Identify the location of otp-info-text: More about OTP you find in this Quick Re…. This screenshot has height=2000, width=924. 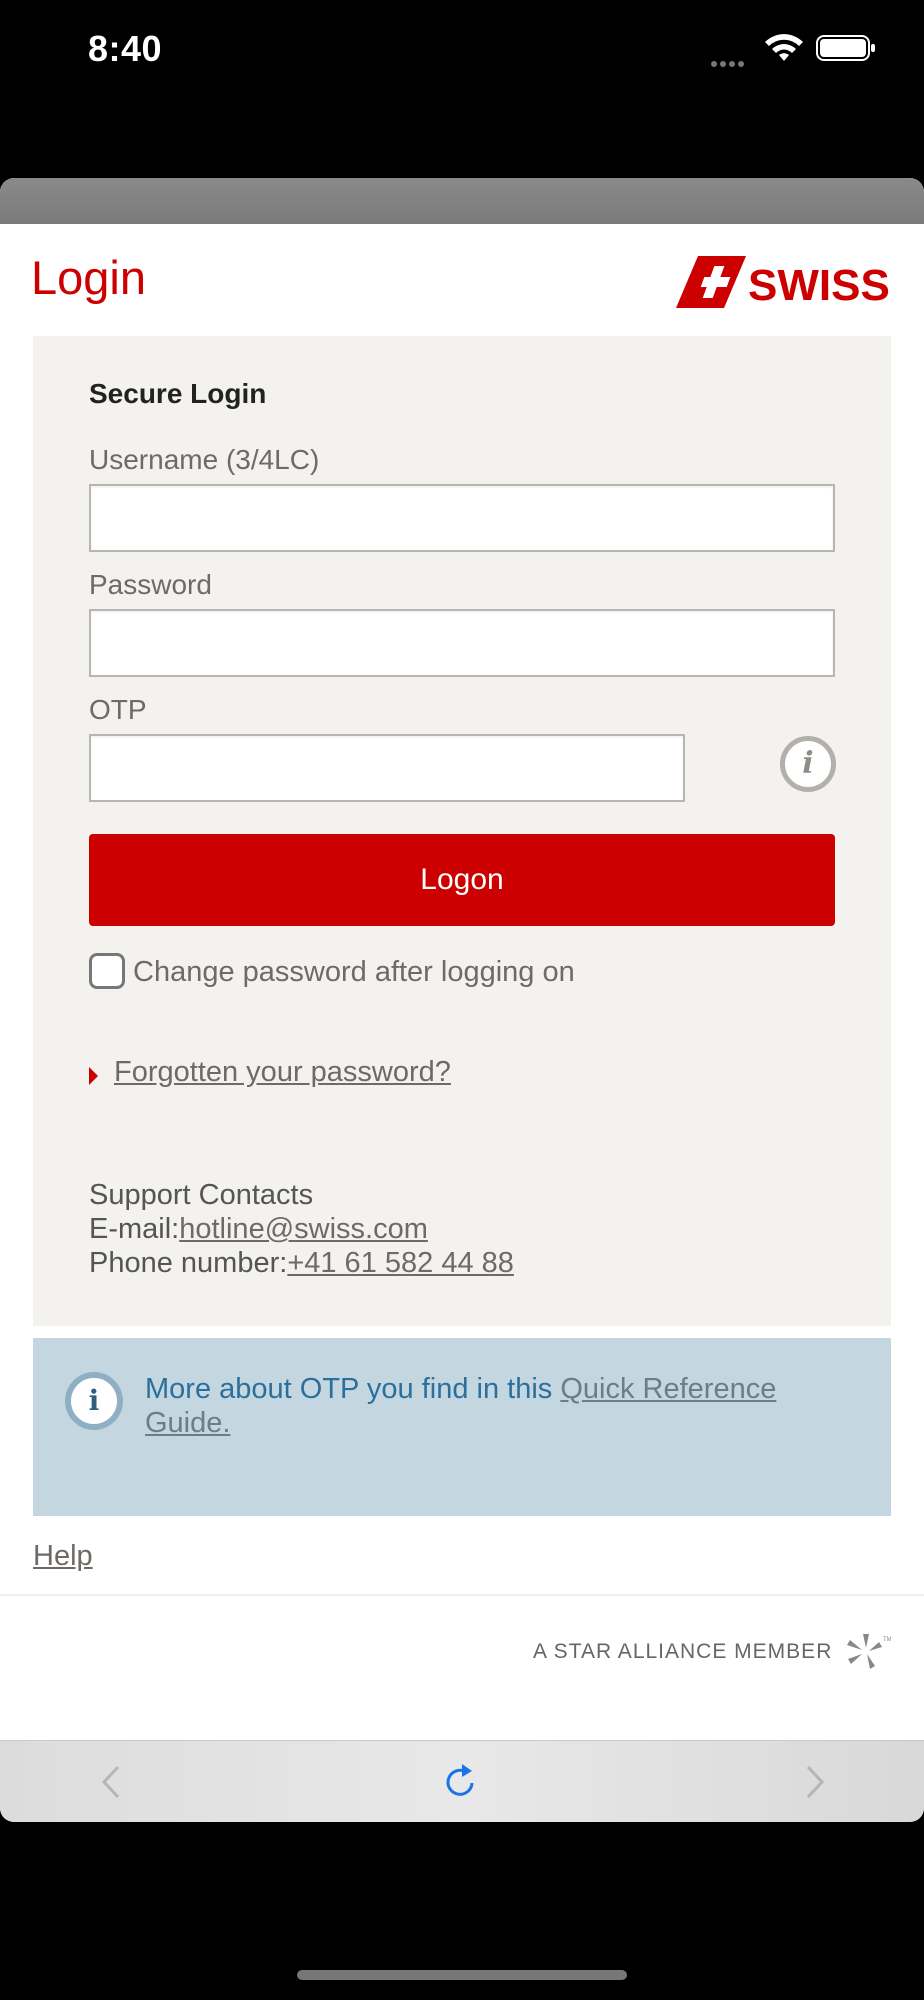
(485, 1406).